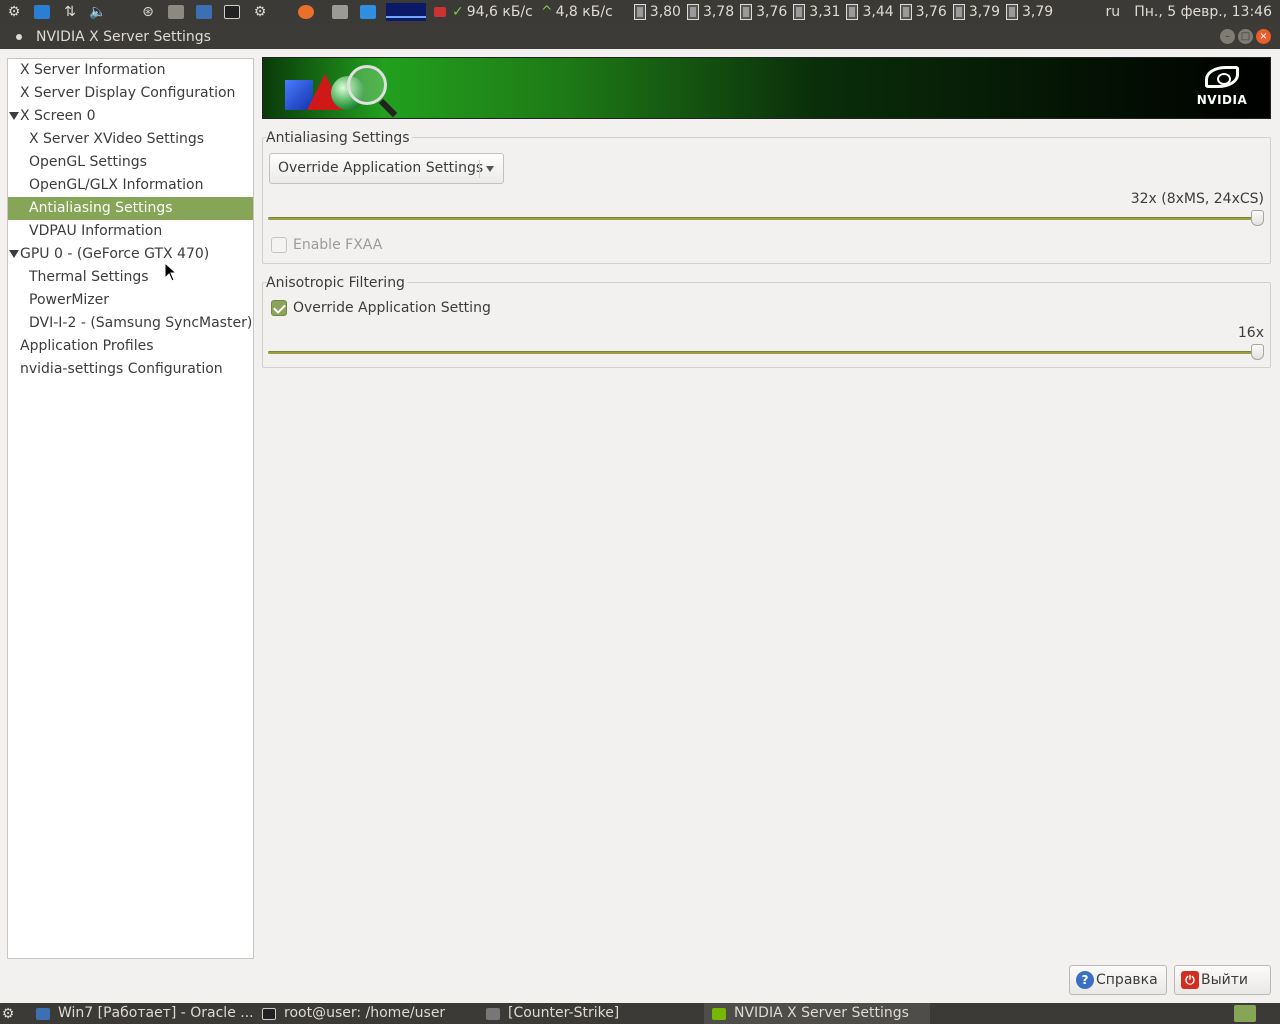 This screenshot has width=1280, height=1024. What do you see at coordinates (1225, 980) in the screenshot?
I see `quit-button-label: Выйти` at bounding box center [1225, 980].